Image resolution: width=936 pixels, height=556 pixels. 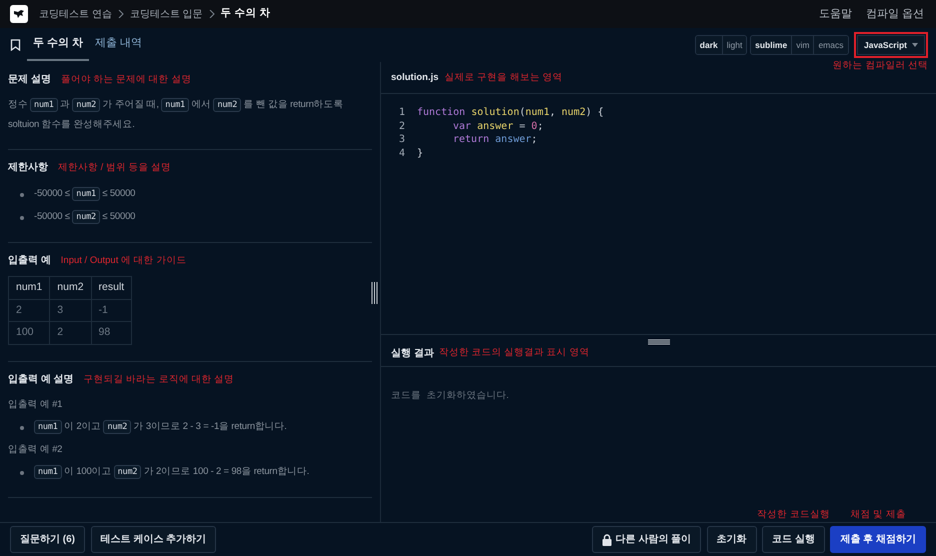 What do you see at coordinates (793, 515) in the screenshot?
I see `annotation-text: 작성한 코드실행` at bounding box center [793, 515].